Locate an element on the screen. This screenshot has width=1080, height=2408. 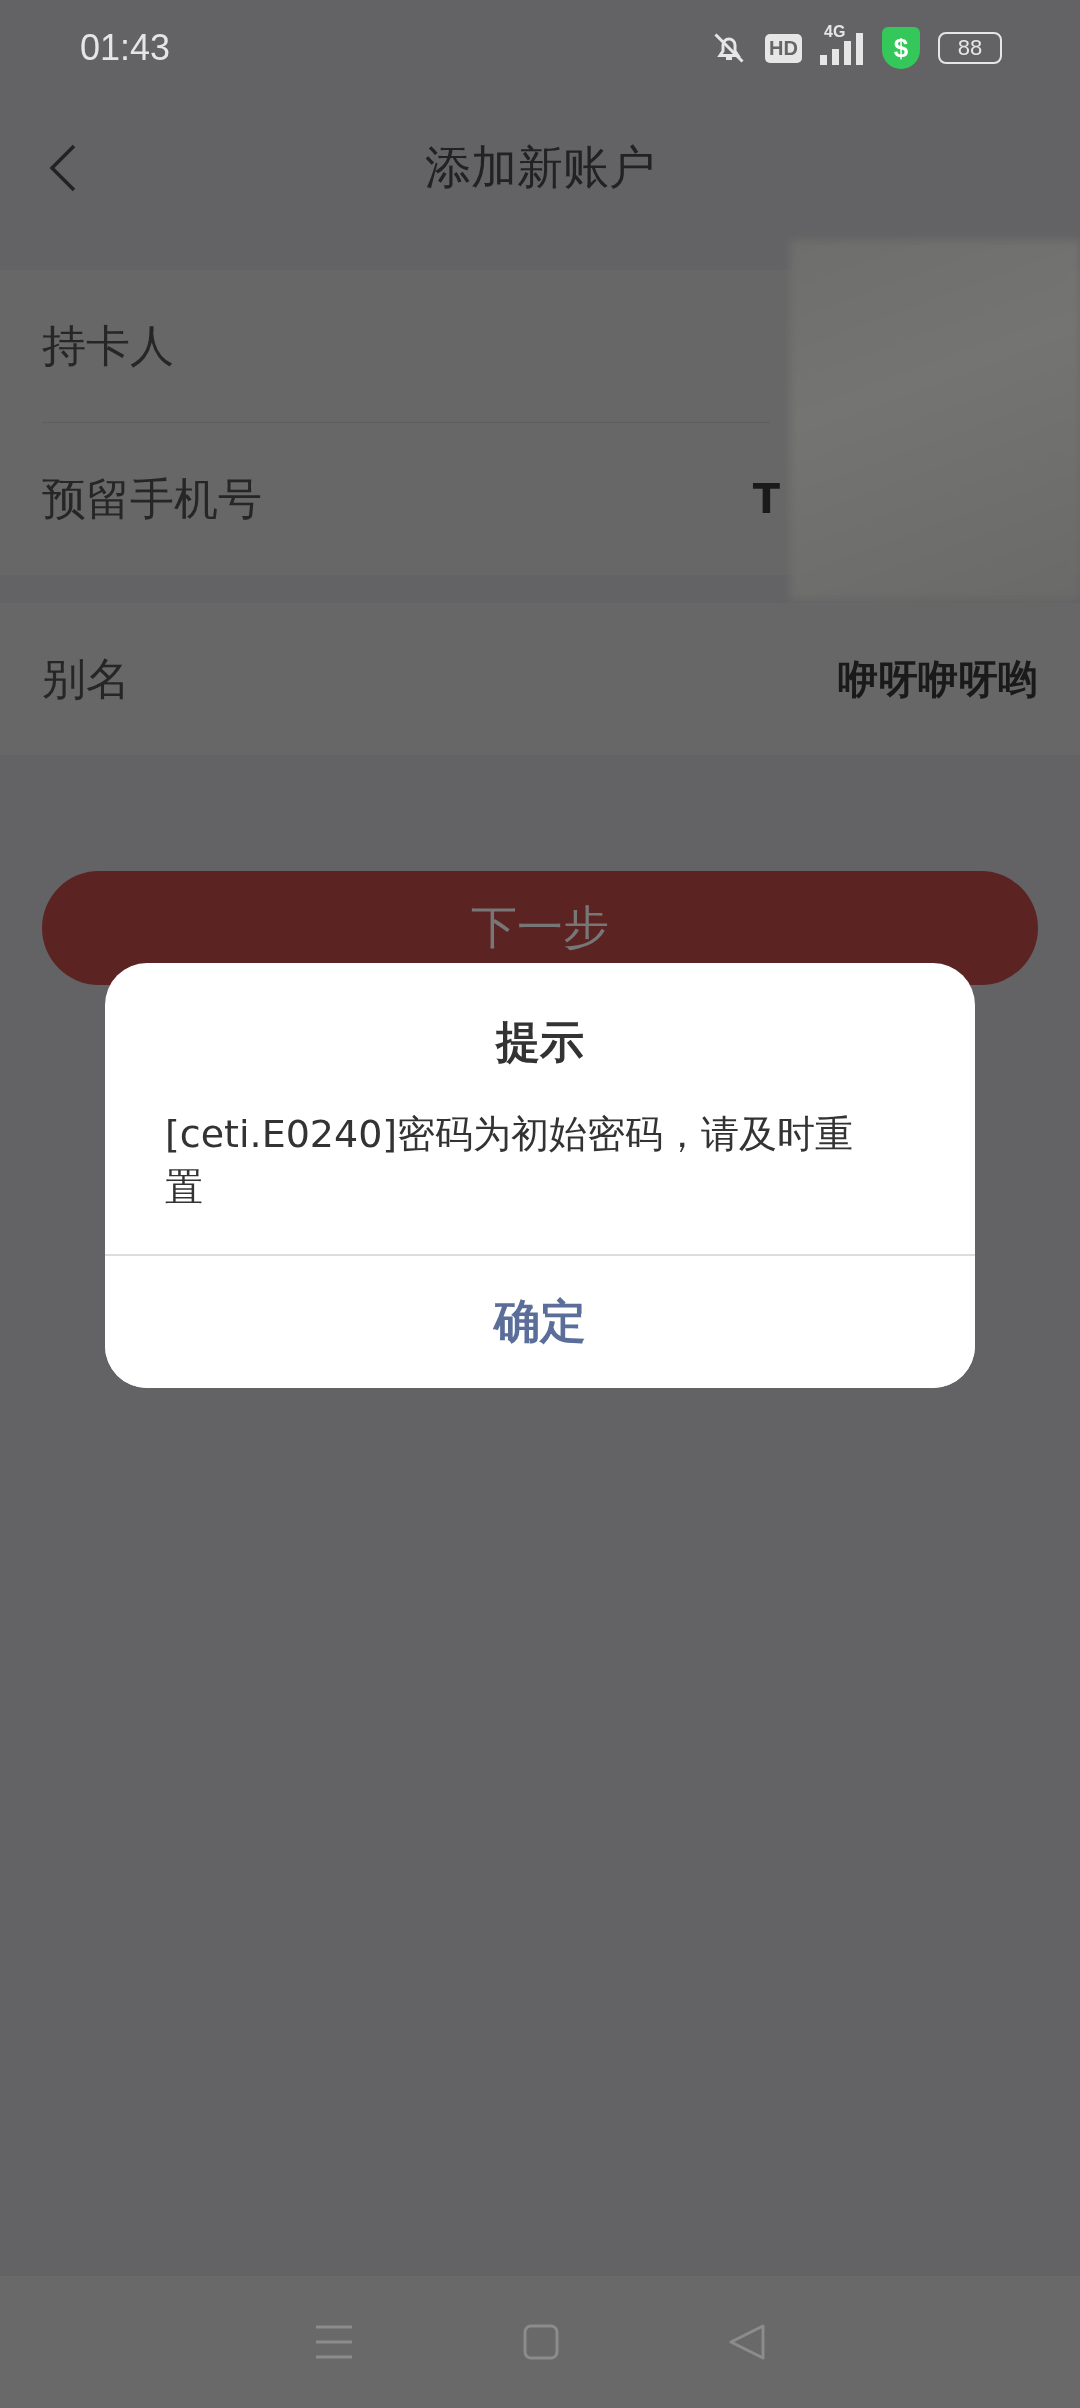
menu-icon is located at coordinates (334, 2342).